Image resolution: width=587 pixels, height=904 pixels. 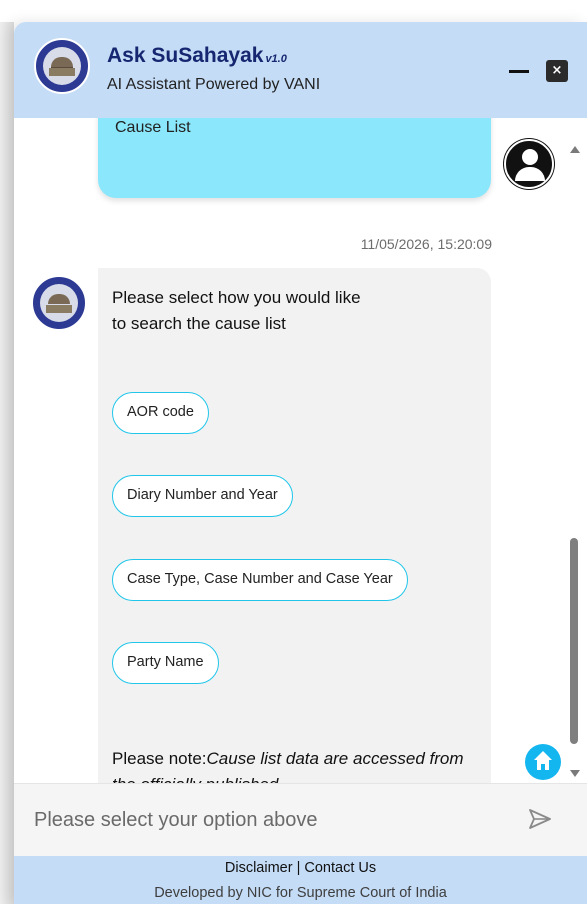 What do you see at coordinates (426, 244) in the screenshot?
I see `message-timestamp: 11/05/2026, 15:20:09` at bounding box center [426, 244].